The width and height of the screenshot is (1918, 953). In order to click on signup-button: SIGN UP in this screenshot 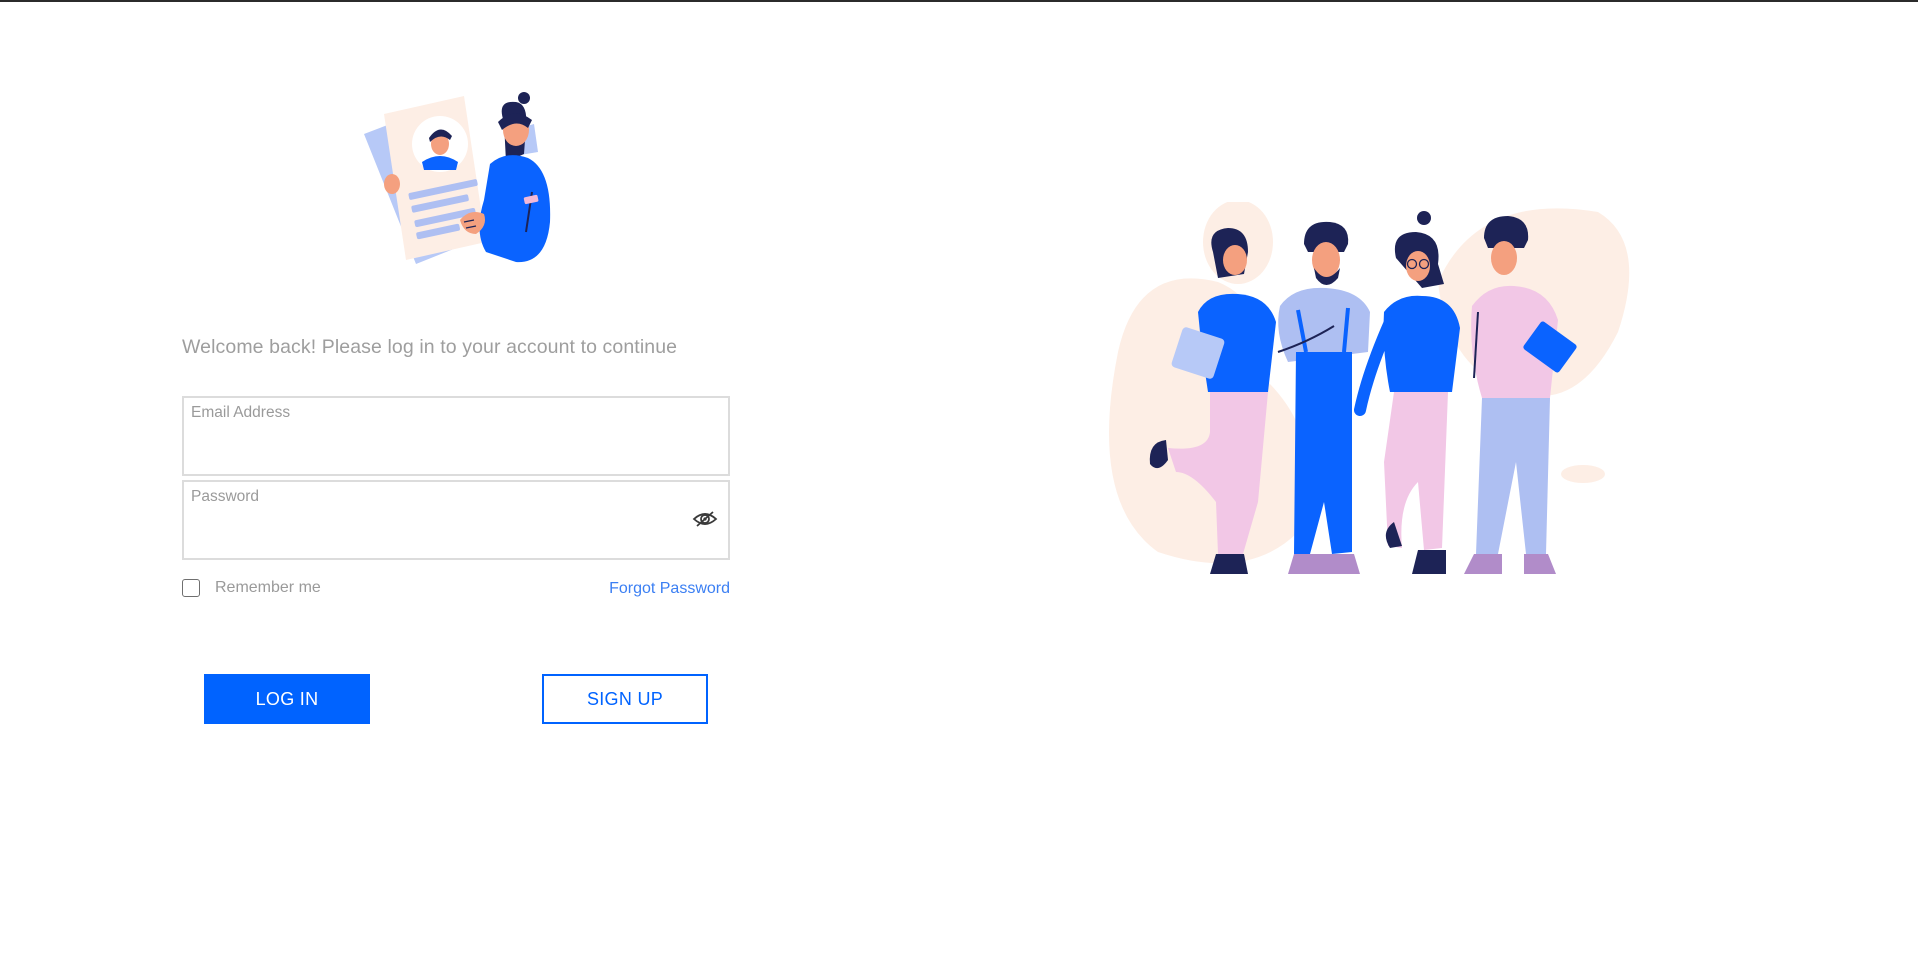, I will do `click(625, 699)`.